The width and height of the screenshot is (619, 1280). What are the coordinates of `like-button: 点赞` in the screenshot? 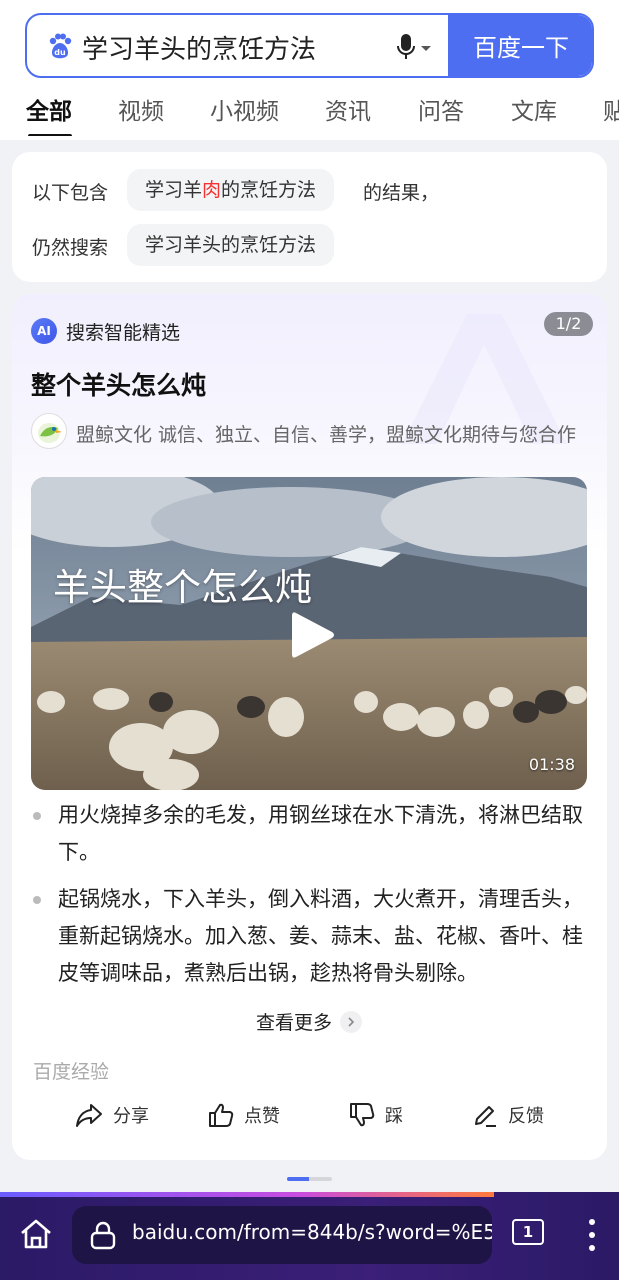 It's located at (244, 1115).